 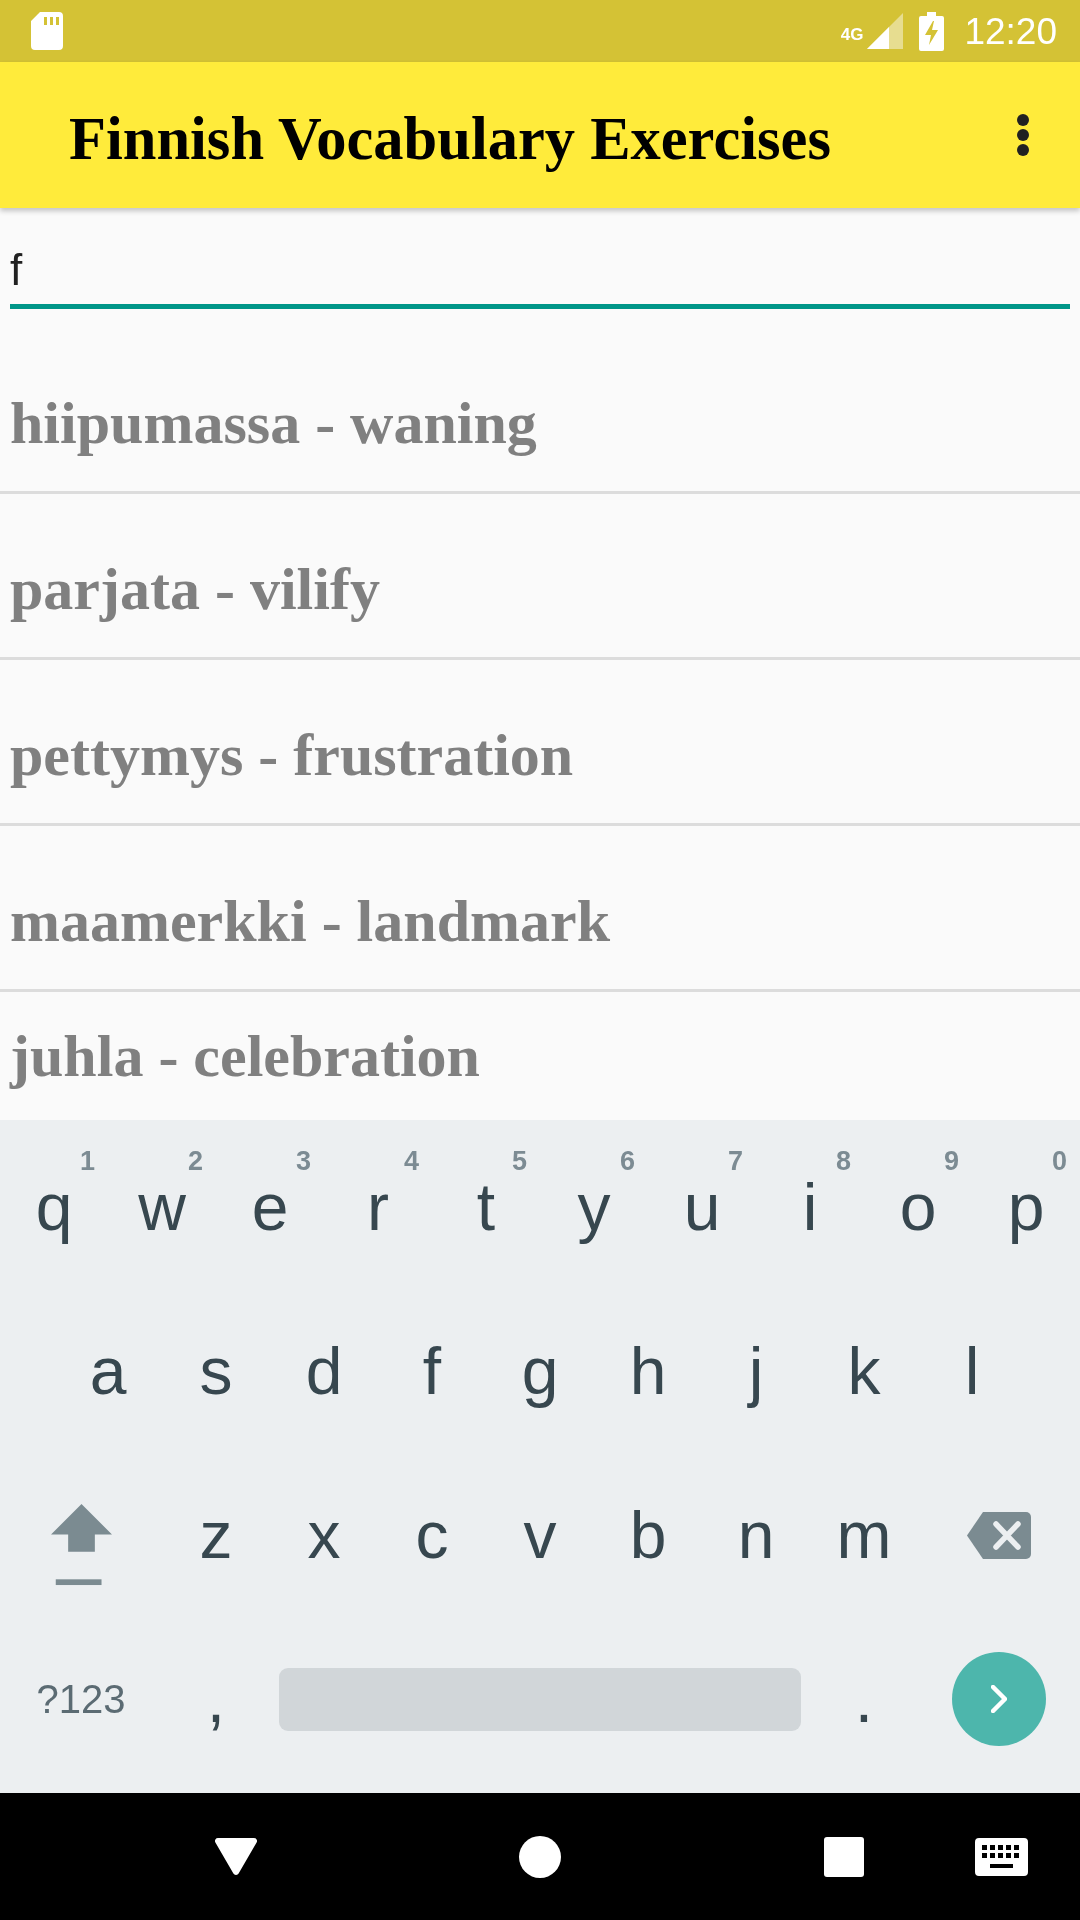 What do you see at coordinates (594, 1195) in the screenshot?
I see `keyboard-key: y 6` at bounding box center [594, 1195].